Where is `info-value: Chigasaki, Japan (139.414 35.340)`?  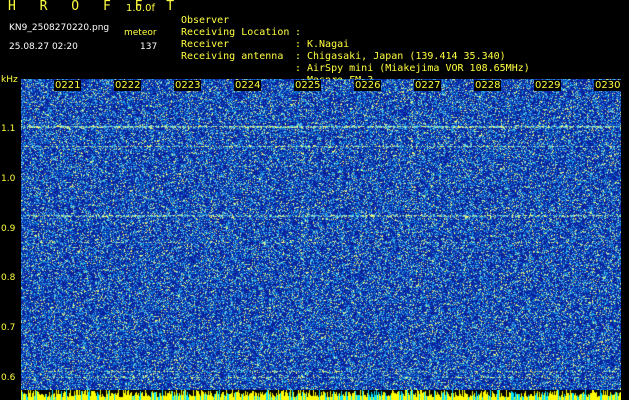
info-value: Chigasaki, Japan (139.414 35.340) is located at coordinates (406, 56).